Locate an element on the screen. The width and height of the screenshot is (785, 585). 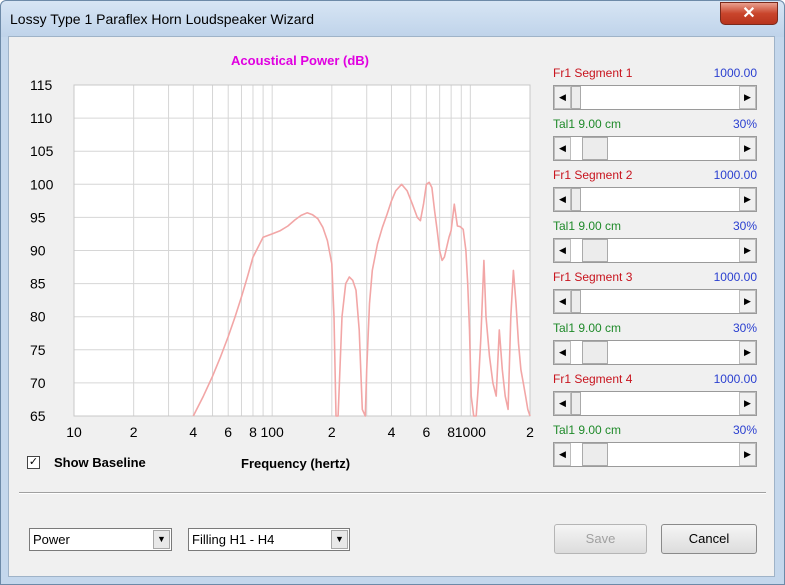
y-tick-label: 100 is located at coordinates (42, 184).